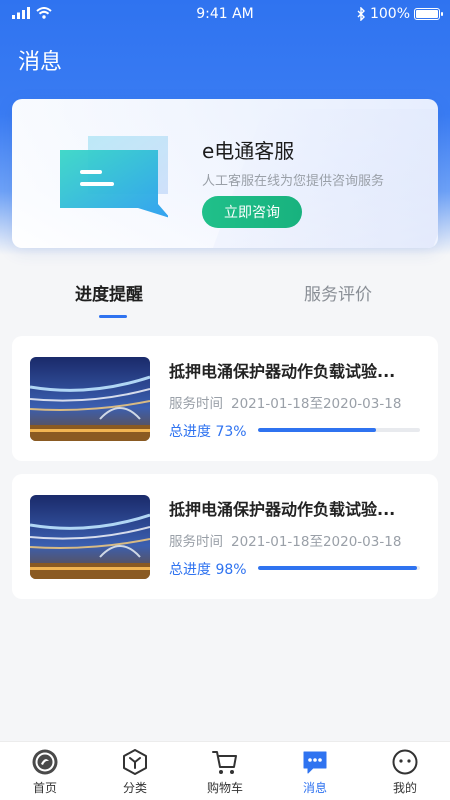 The image size is (450, 800). Describe the element at coordinates (293, 181) in the screenshot. I see `service-subtitle: 人工客服在线为您提供咨询服务` at that location.